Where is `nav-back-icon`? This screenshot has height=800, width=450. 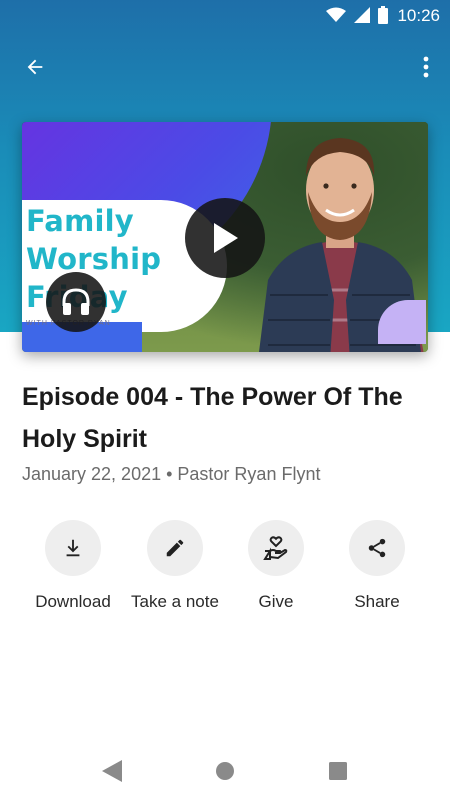
nav-back-icon is located at coordinates (112, 771).